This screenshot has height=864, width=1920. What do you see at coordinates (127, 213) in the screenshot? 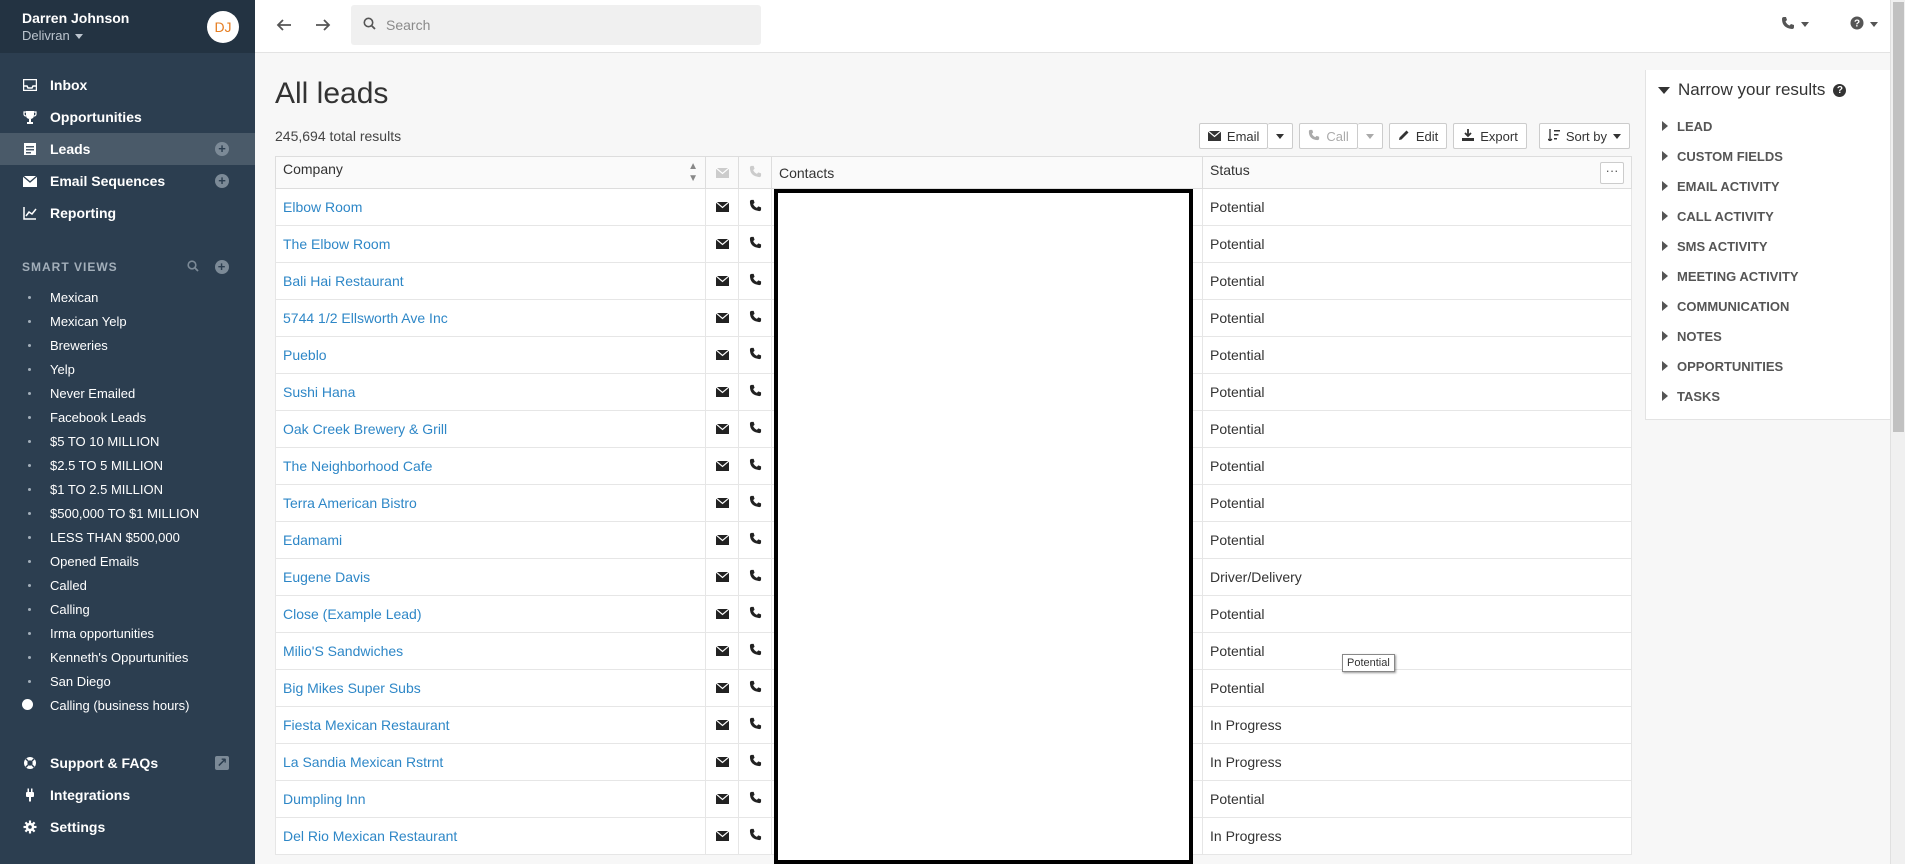
I see `nav-reporting: Reporting` at bounding box center [127, 213].